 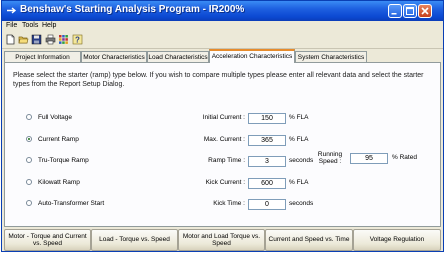 I want to click on close-icon, so click(x=425, y=11).